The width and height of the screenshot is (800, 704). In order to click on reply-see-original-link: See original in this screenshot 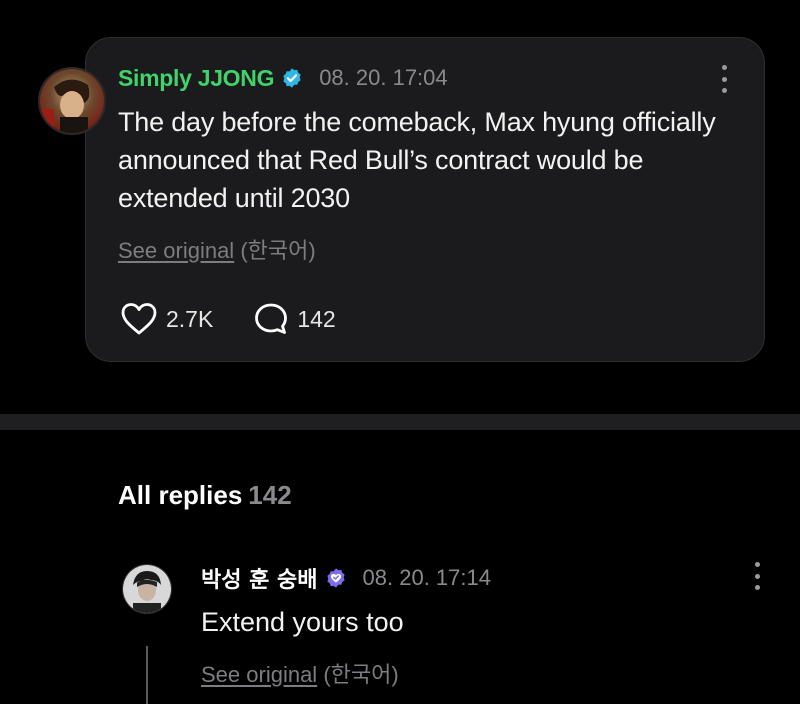, I will do `click(259, 674)`.